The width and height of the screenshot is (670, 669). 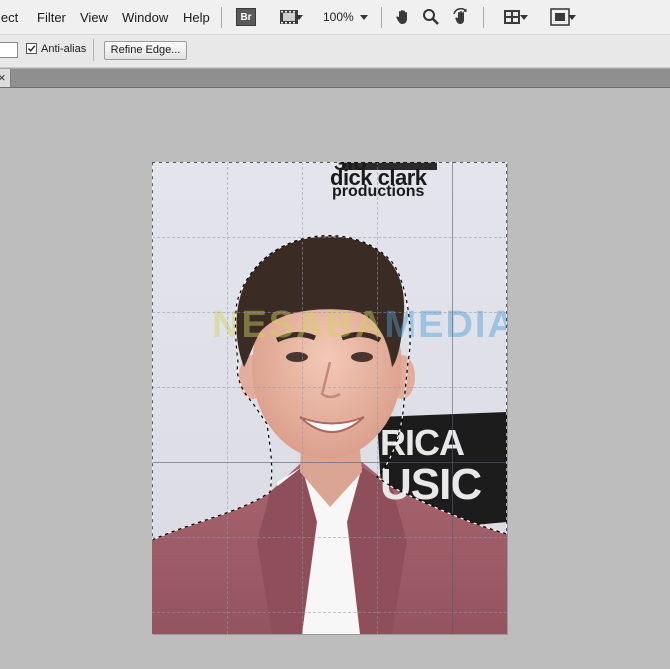 I want to click on backdrop-text-music: USIC, so click(x=431, y=484).